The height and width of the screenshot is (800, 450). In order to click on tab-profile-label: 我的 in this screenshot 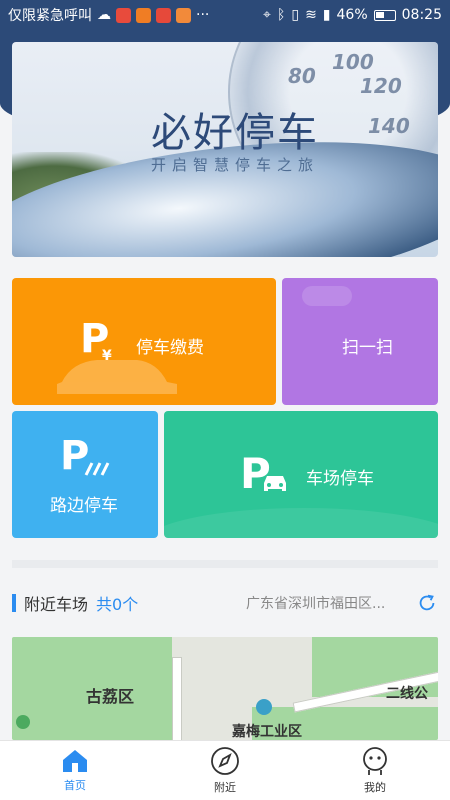, I will do `click(375, 787)`.